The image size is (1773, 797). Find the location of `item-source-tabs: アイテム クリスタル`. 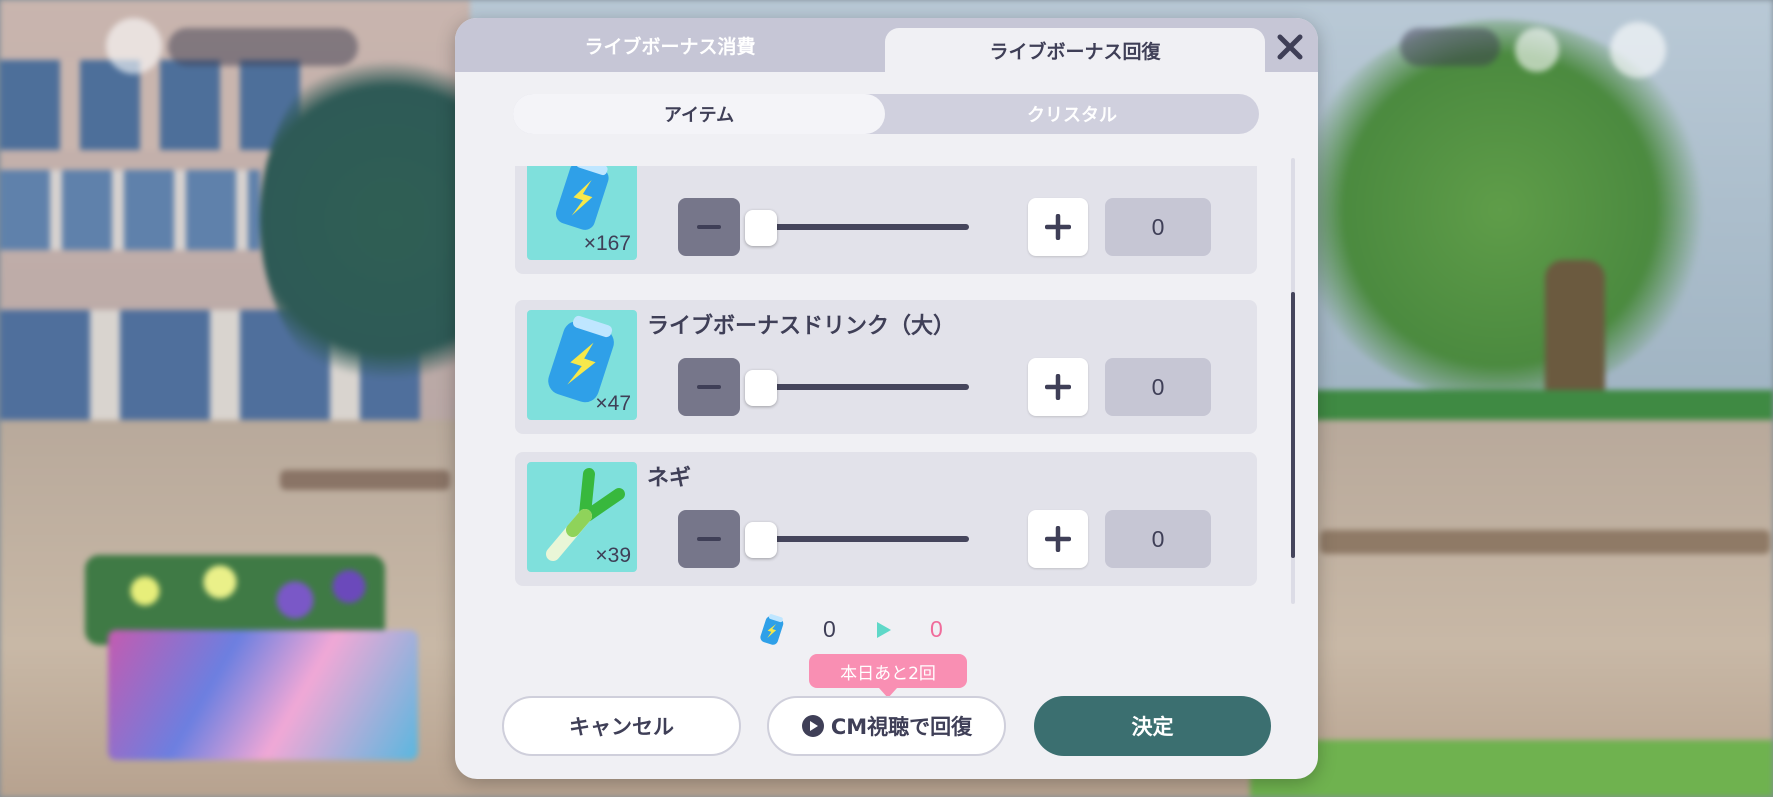

item-source-tabs: アイテム クリスタル is located at coordinates (886, 114).